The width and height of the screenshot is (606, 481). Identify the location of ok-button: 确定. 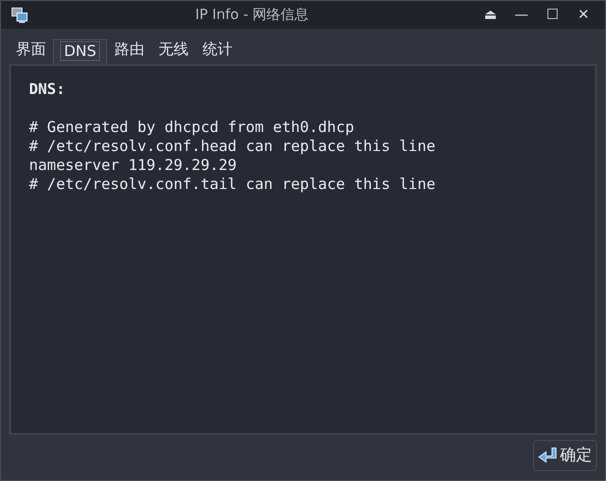
(565, 455).